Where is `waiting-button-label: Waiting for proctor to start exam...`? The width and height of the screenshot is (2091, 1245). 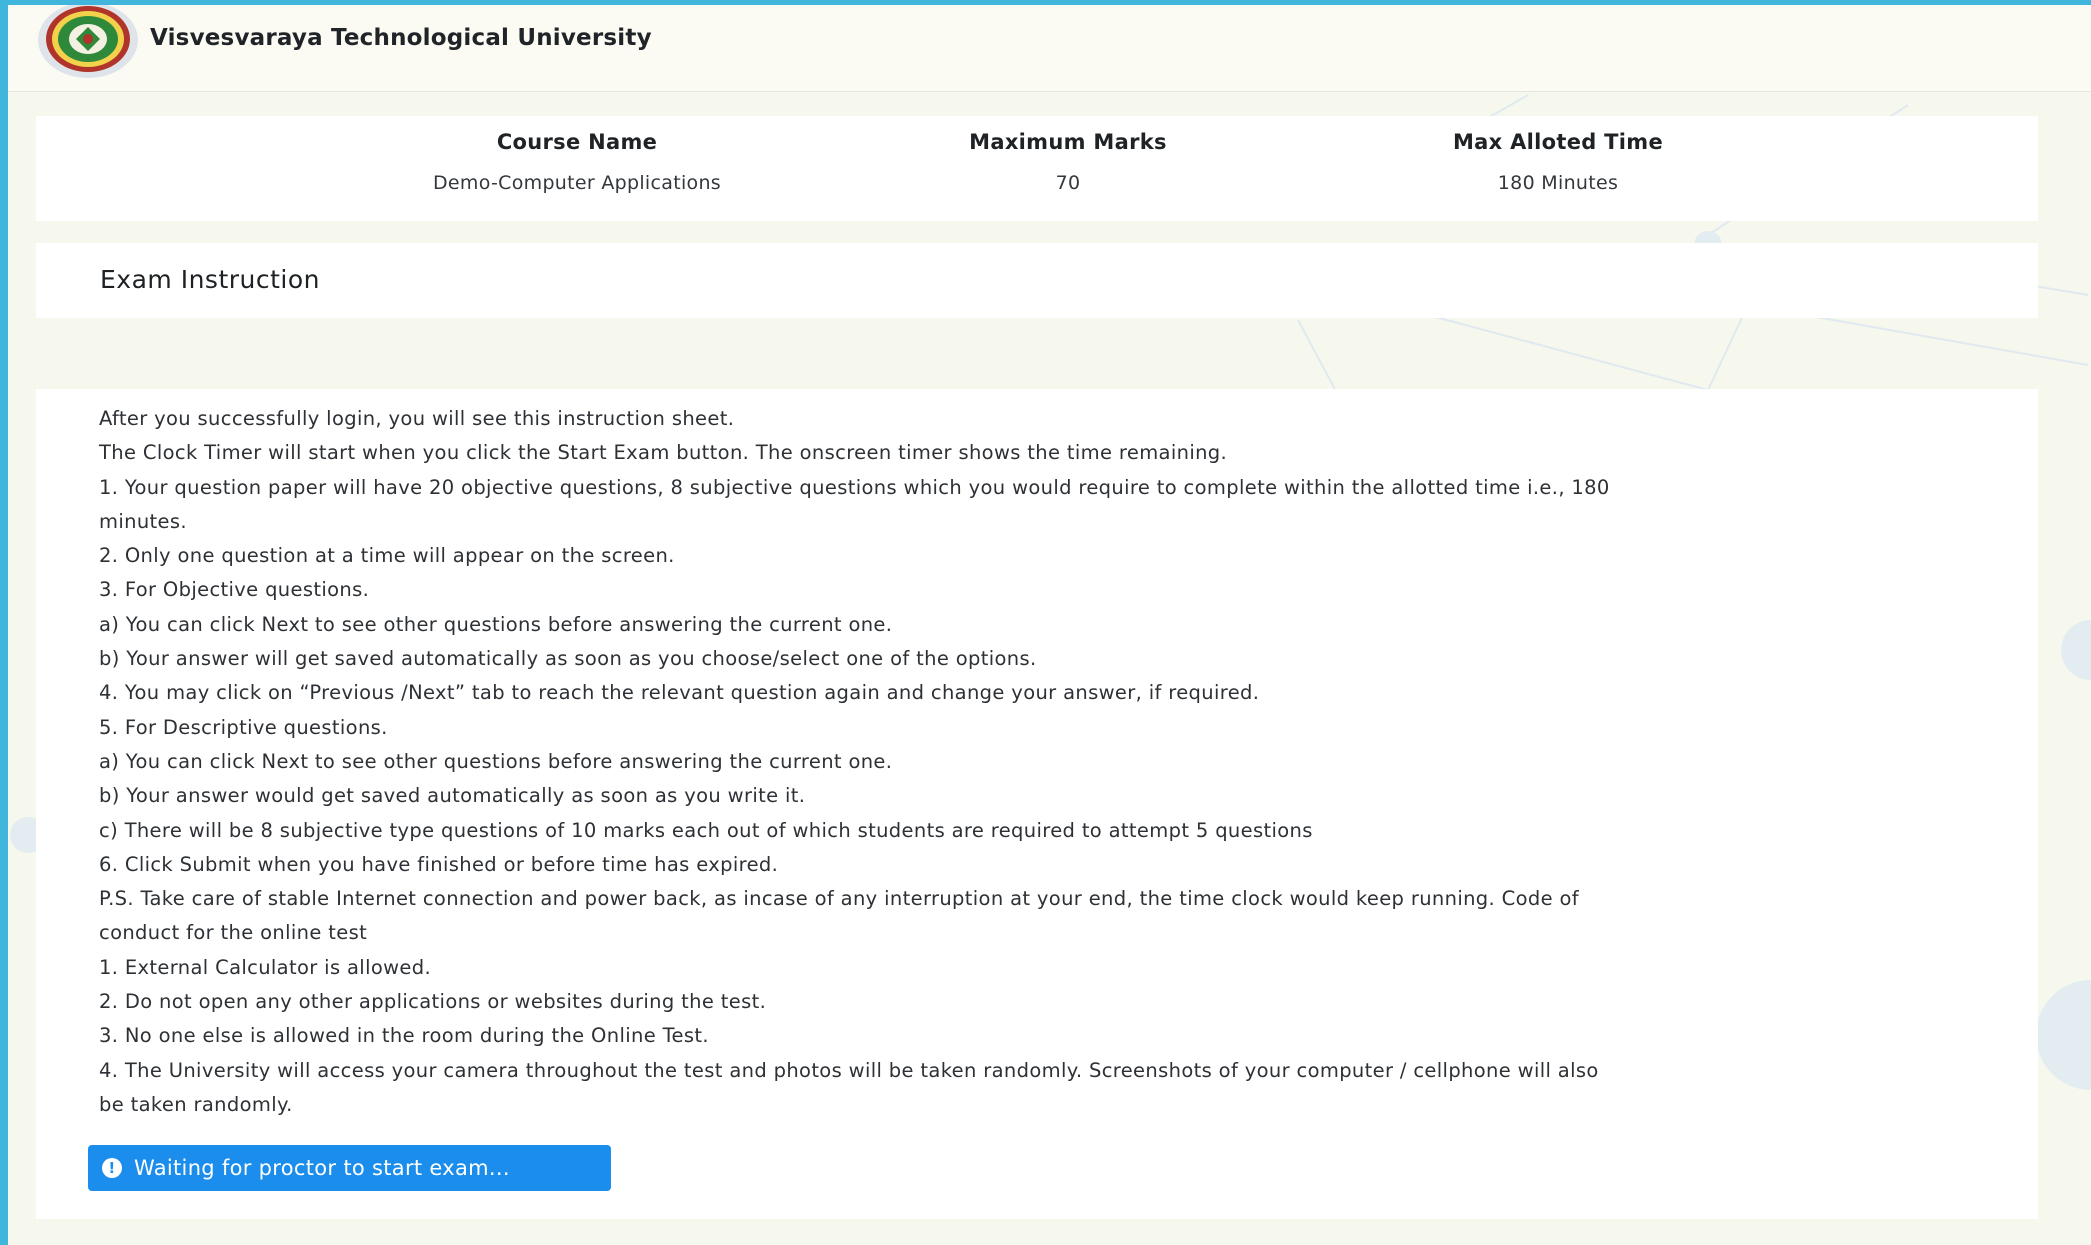 waiting-button-label: Waiting for proctor to start exam... is located at coordinates (322, 1168).